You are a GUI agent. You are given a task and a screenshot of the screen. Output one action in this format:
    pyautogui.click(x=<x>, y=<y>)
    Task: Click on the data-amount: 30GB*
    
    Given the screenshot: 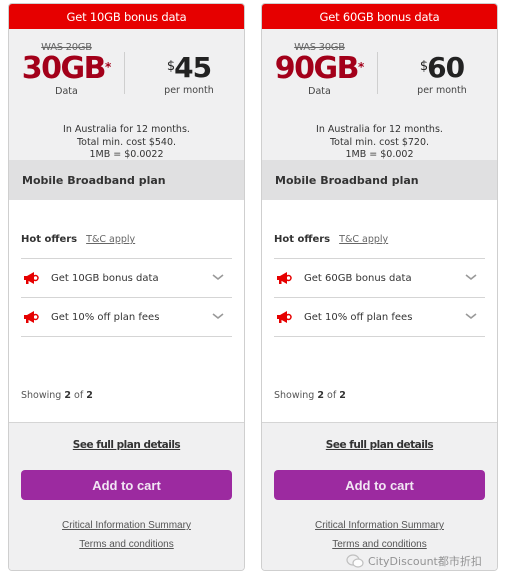 What is the action you would take?
    pyautogui.click(x=66, y=69)
    